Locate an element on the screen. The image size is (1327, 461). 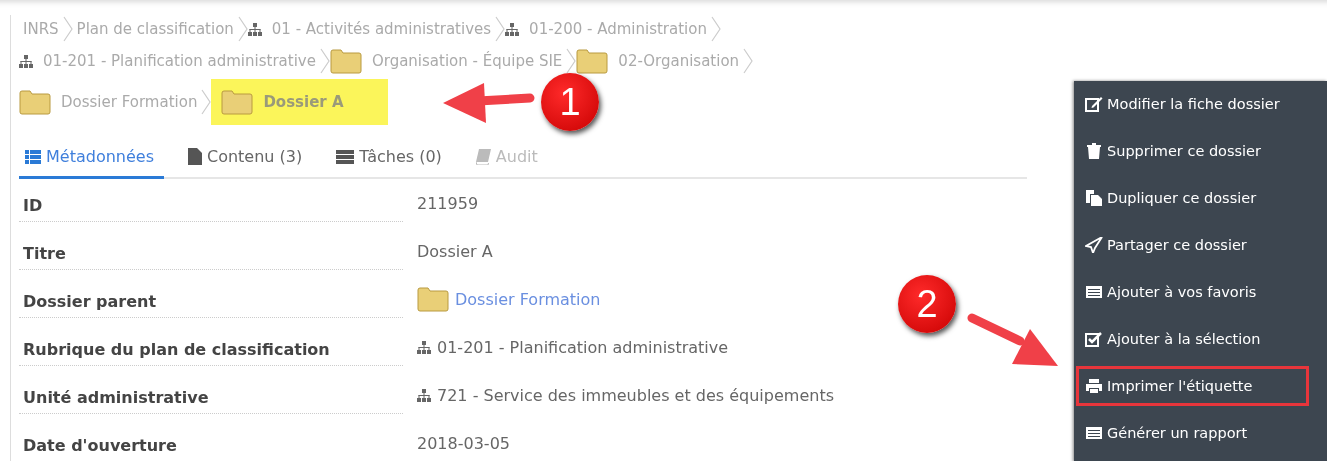
step-number-badge: 2 is located at coordinates (927, 304).